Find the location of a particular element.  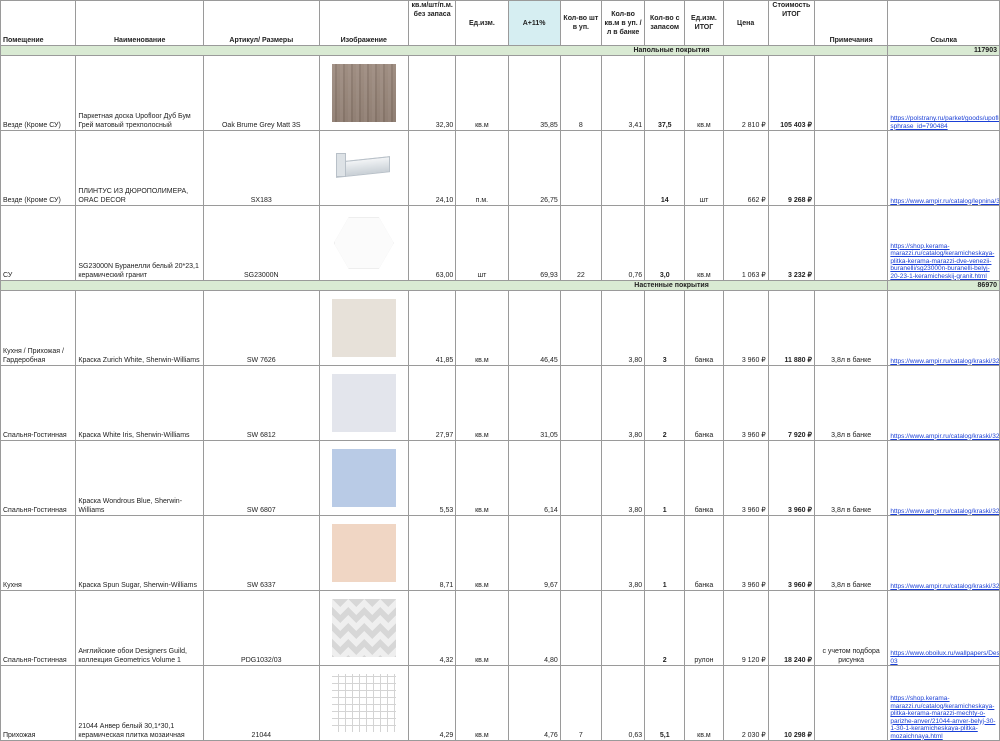

cost-cell: 7 920 ₽ is located at coordinates (791, 403).